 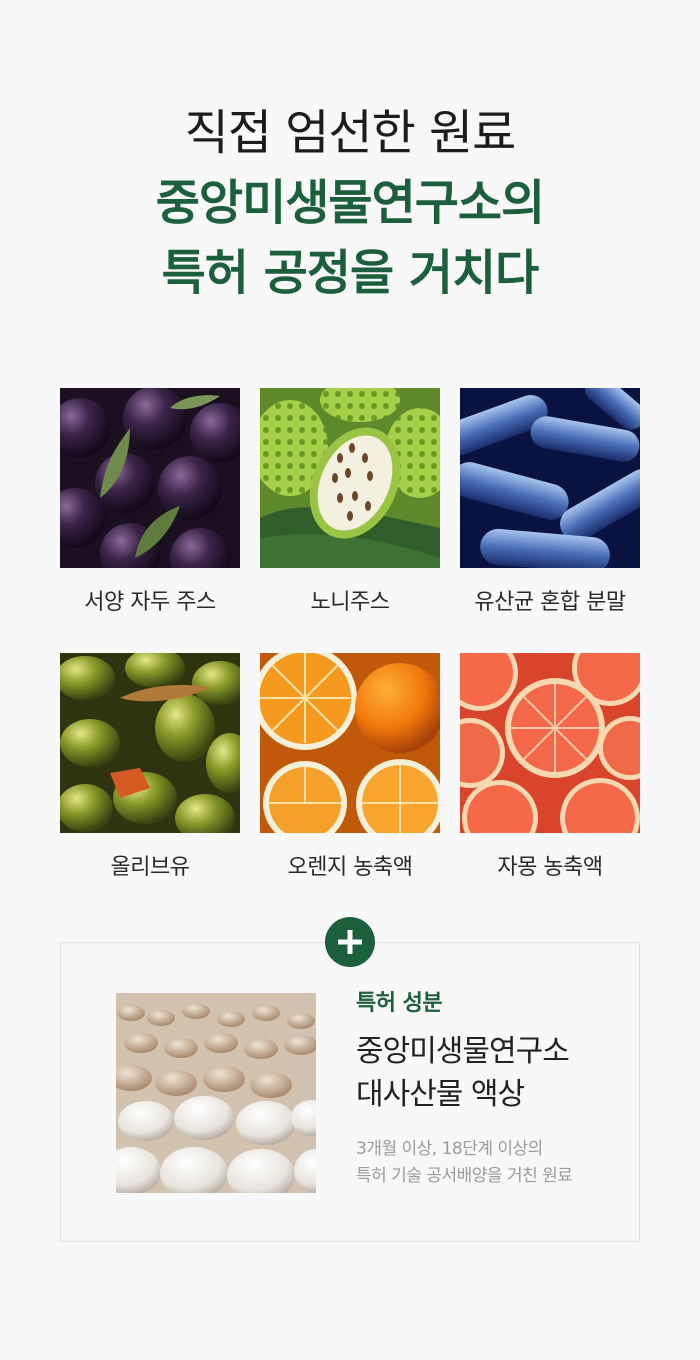 What do you see at coordinates (440, 1094) in the screenshot?
I see `patent-title-line-2: 대사산물 액상` at bounding box center [440, 1094].